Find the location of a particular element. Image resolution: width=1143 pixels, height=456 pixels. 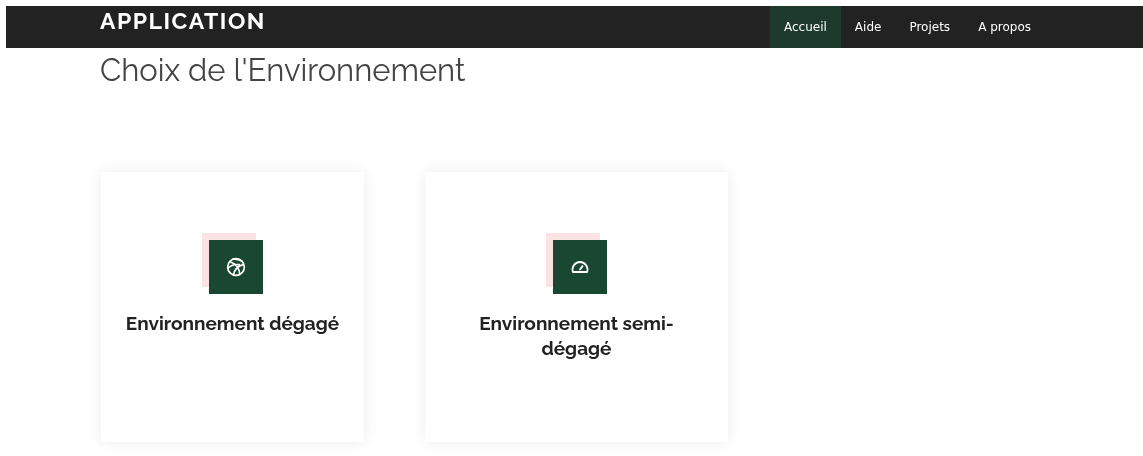

nav-link: Accueil is located at coordinates (805, 27).